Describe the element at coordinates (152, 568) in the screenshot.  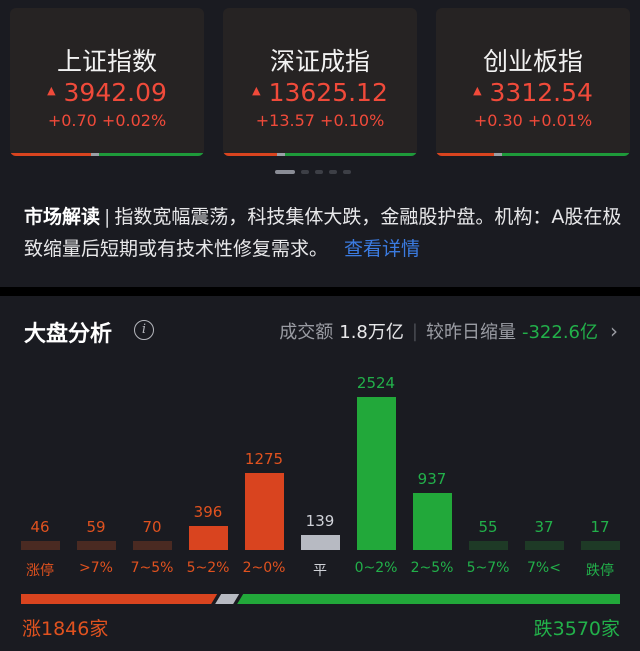
I see `bar-category-label: 7~5%` at that location.